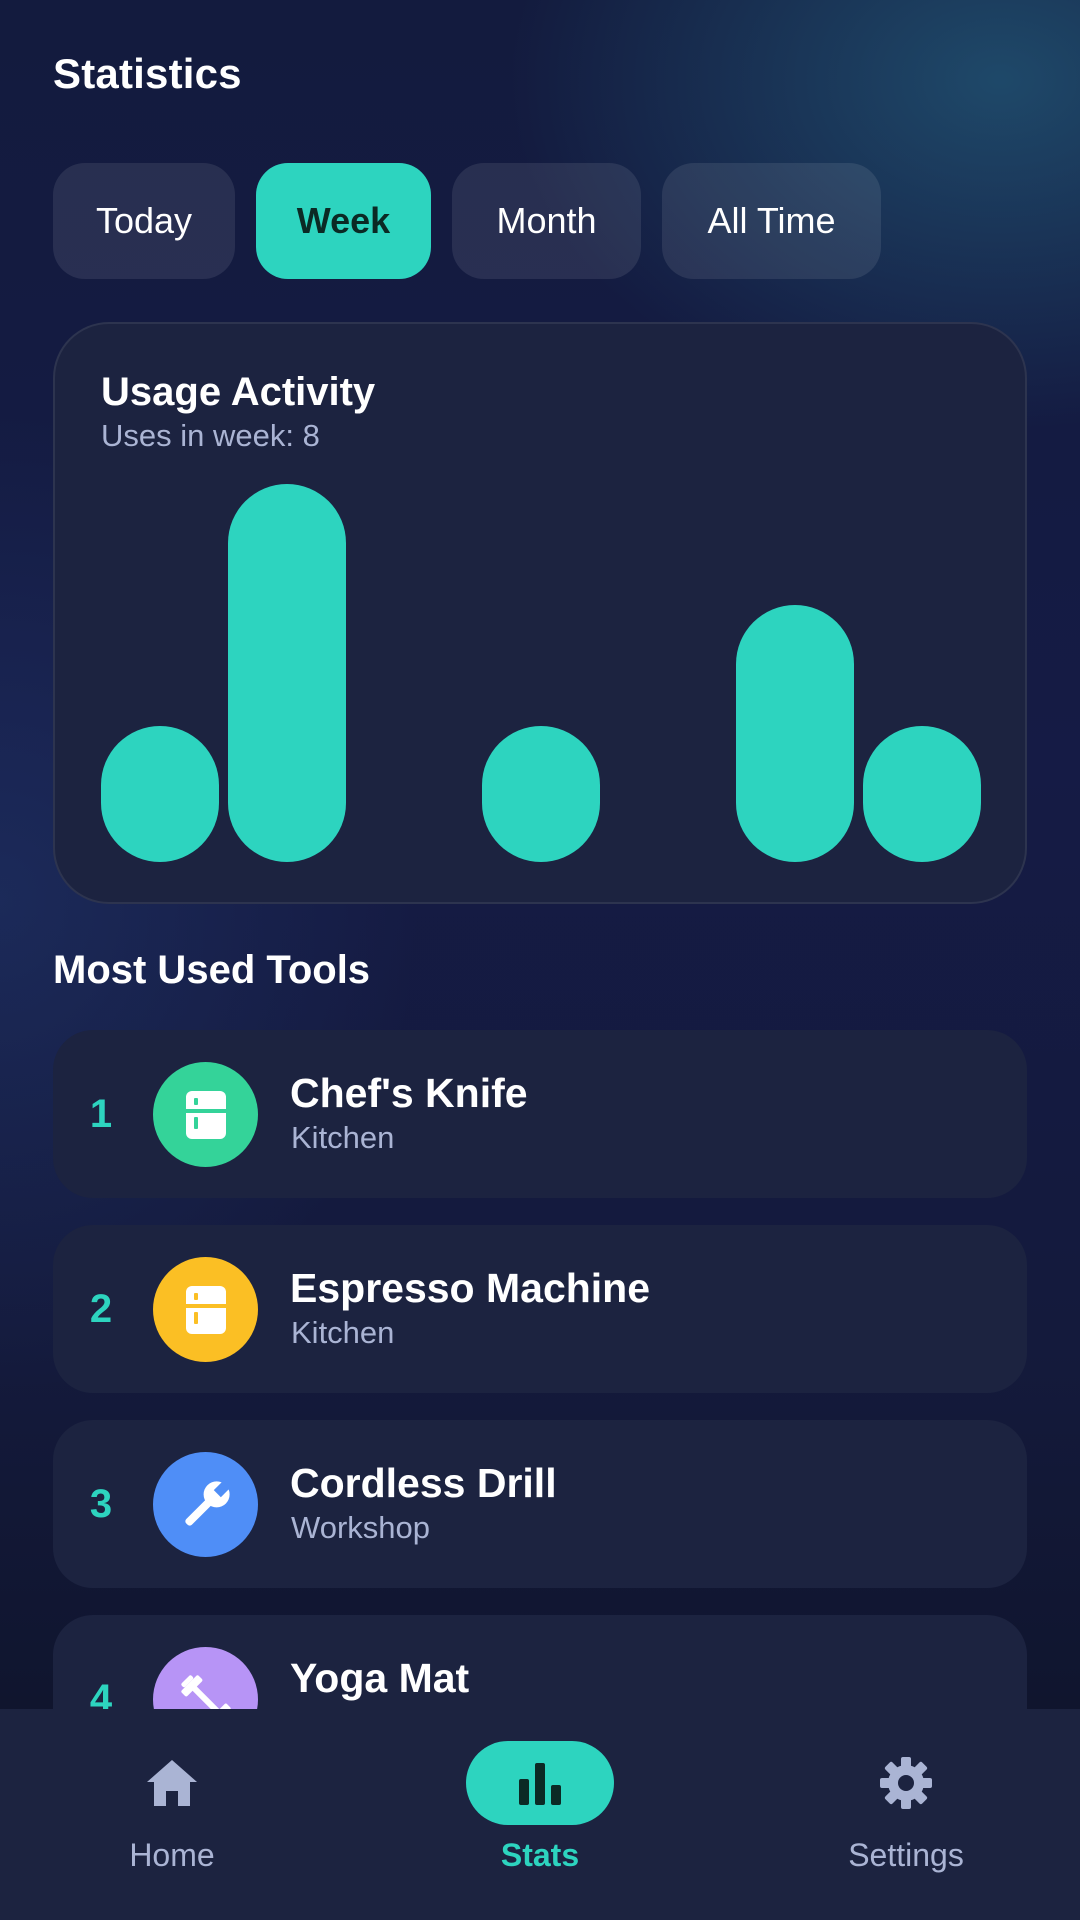 This screenshot has height=1920, width=1080. Describe the element at coordinates (540, 1855) in the screenshot. I see `nav-stats-label: Stats` at that location.